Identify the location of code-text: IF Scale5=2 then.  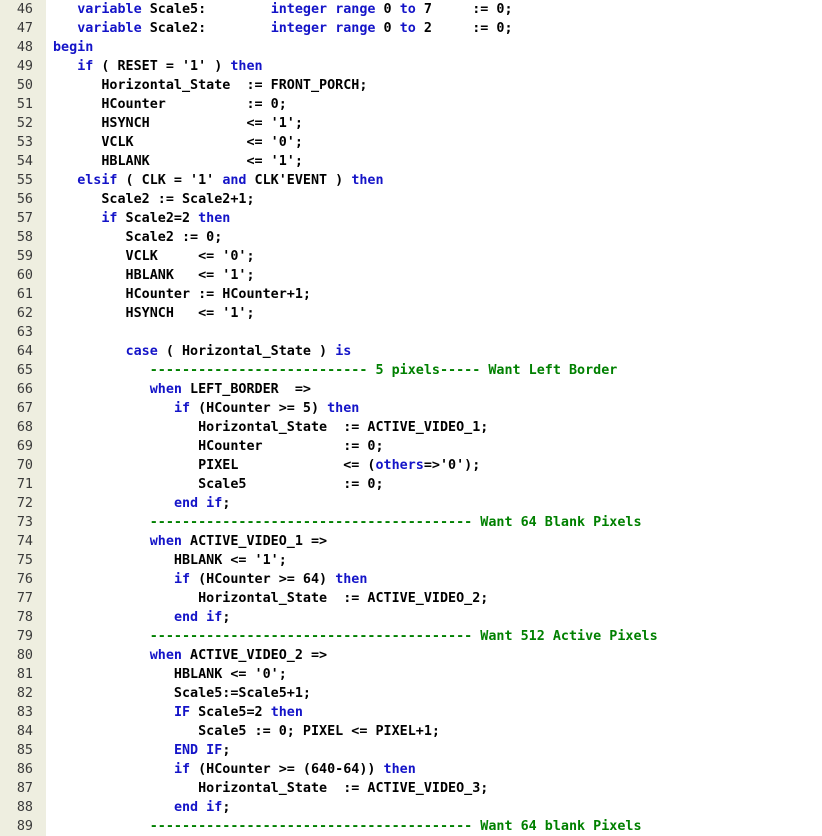
(178, 712).